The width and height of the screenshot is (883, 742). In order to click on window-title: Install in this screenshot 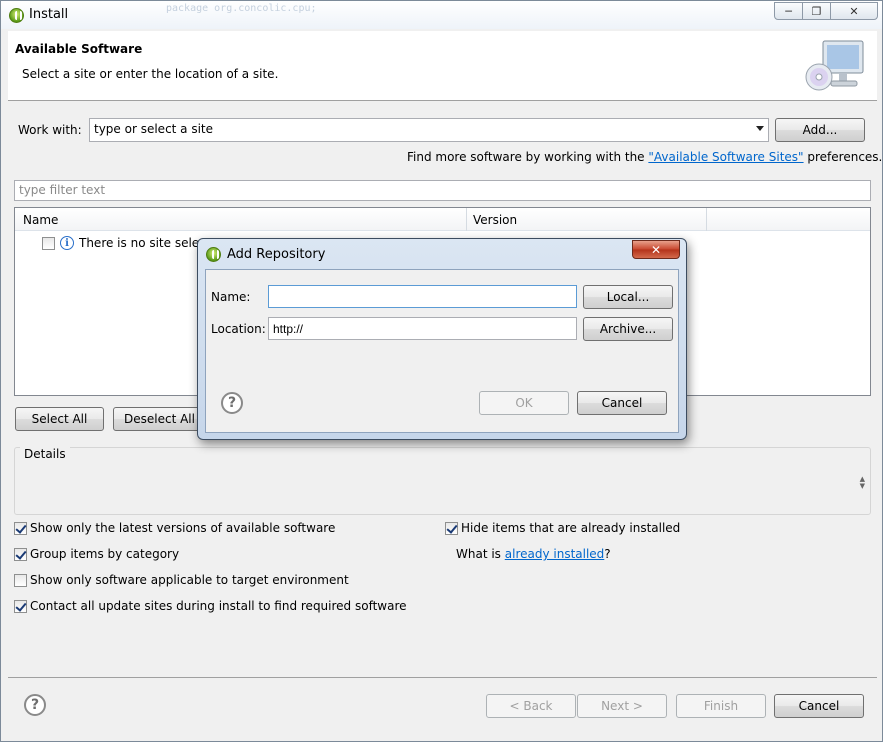, I will do `click(49, 14)`.